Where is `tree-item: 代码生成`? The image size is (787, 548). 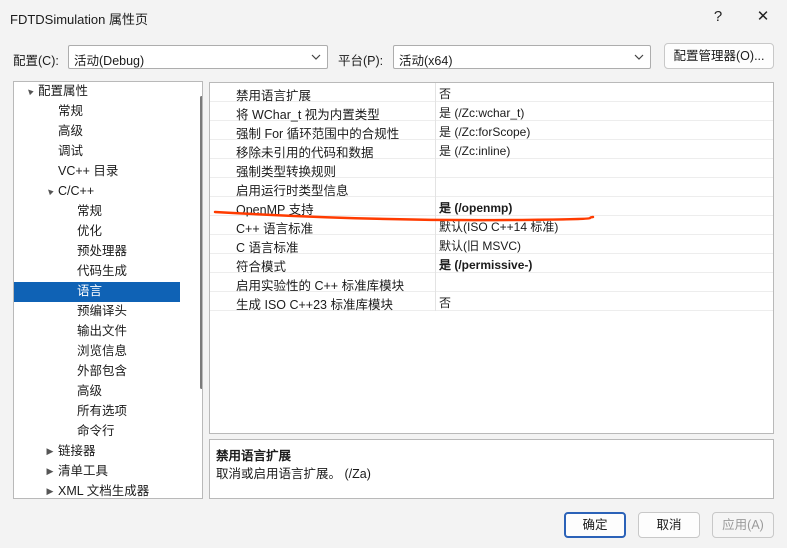
tree-item: 代码生成 is located at coordinates (104, 272).